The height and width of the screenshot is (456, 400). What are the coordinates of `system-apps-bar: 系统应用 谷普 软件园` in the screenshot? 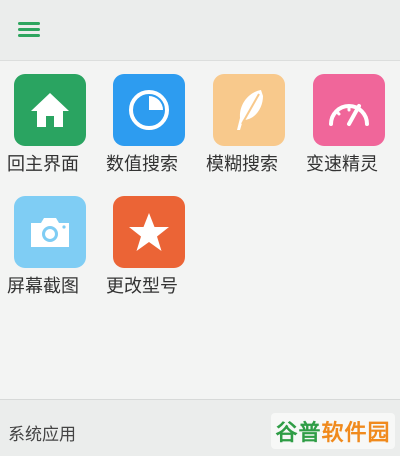 It's located at (200, 427).